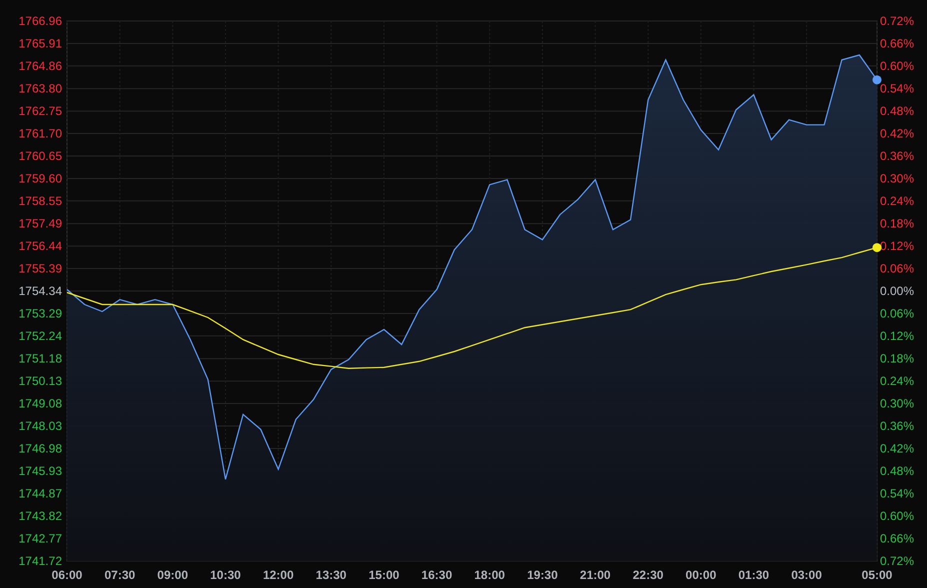  I want to click on axis-tick-label: 1761.70, so click(40, 133).